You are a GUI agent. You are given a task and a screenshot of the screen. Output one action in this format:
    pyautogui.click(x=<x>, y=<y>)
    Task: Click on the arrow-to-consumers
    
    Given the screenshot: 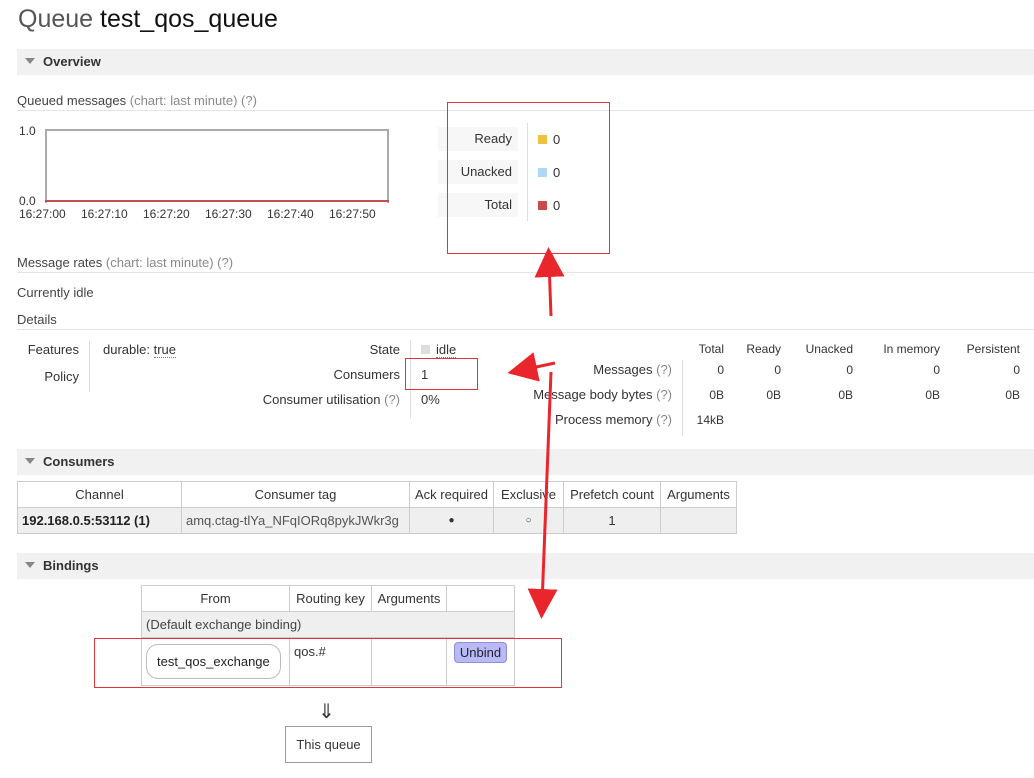 What is the action you would take?
    pyautogui.click(x=531, y=367)
    